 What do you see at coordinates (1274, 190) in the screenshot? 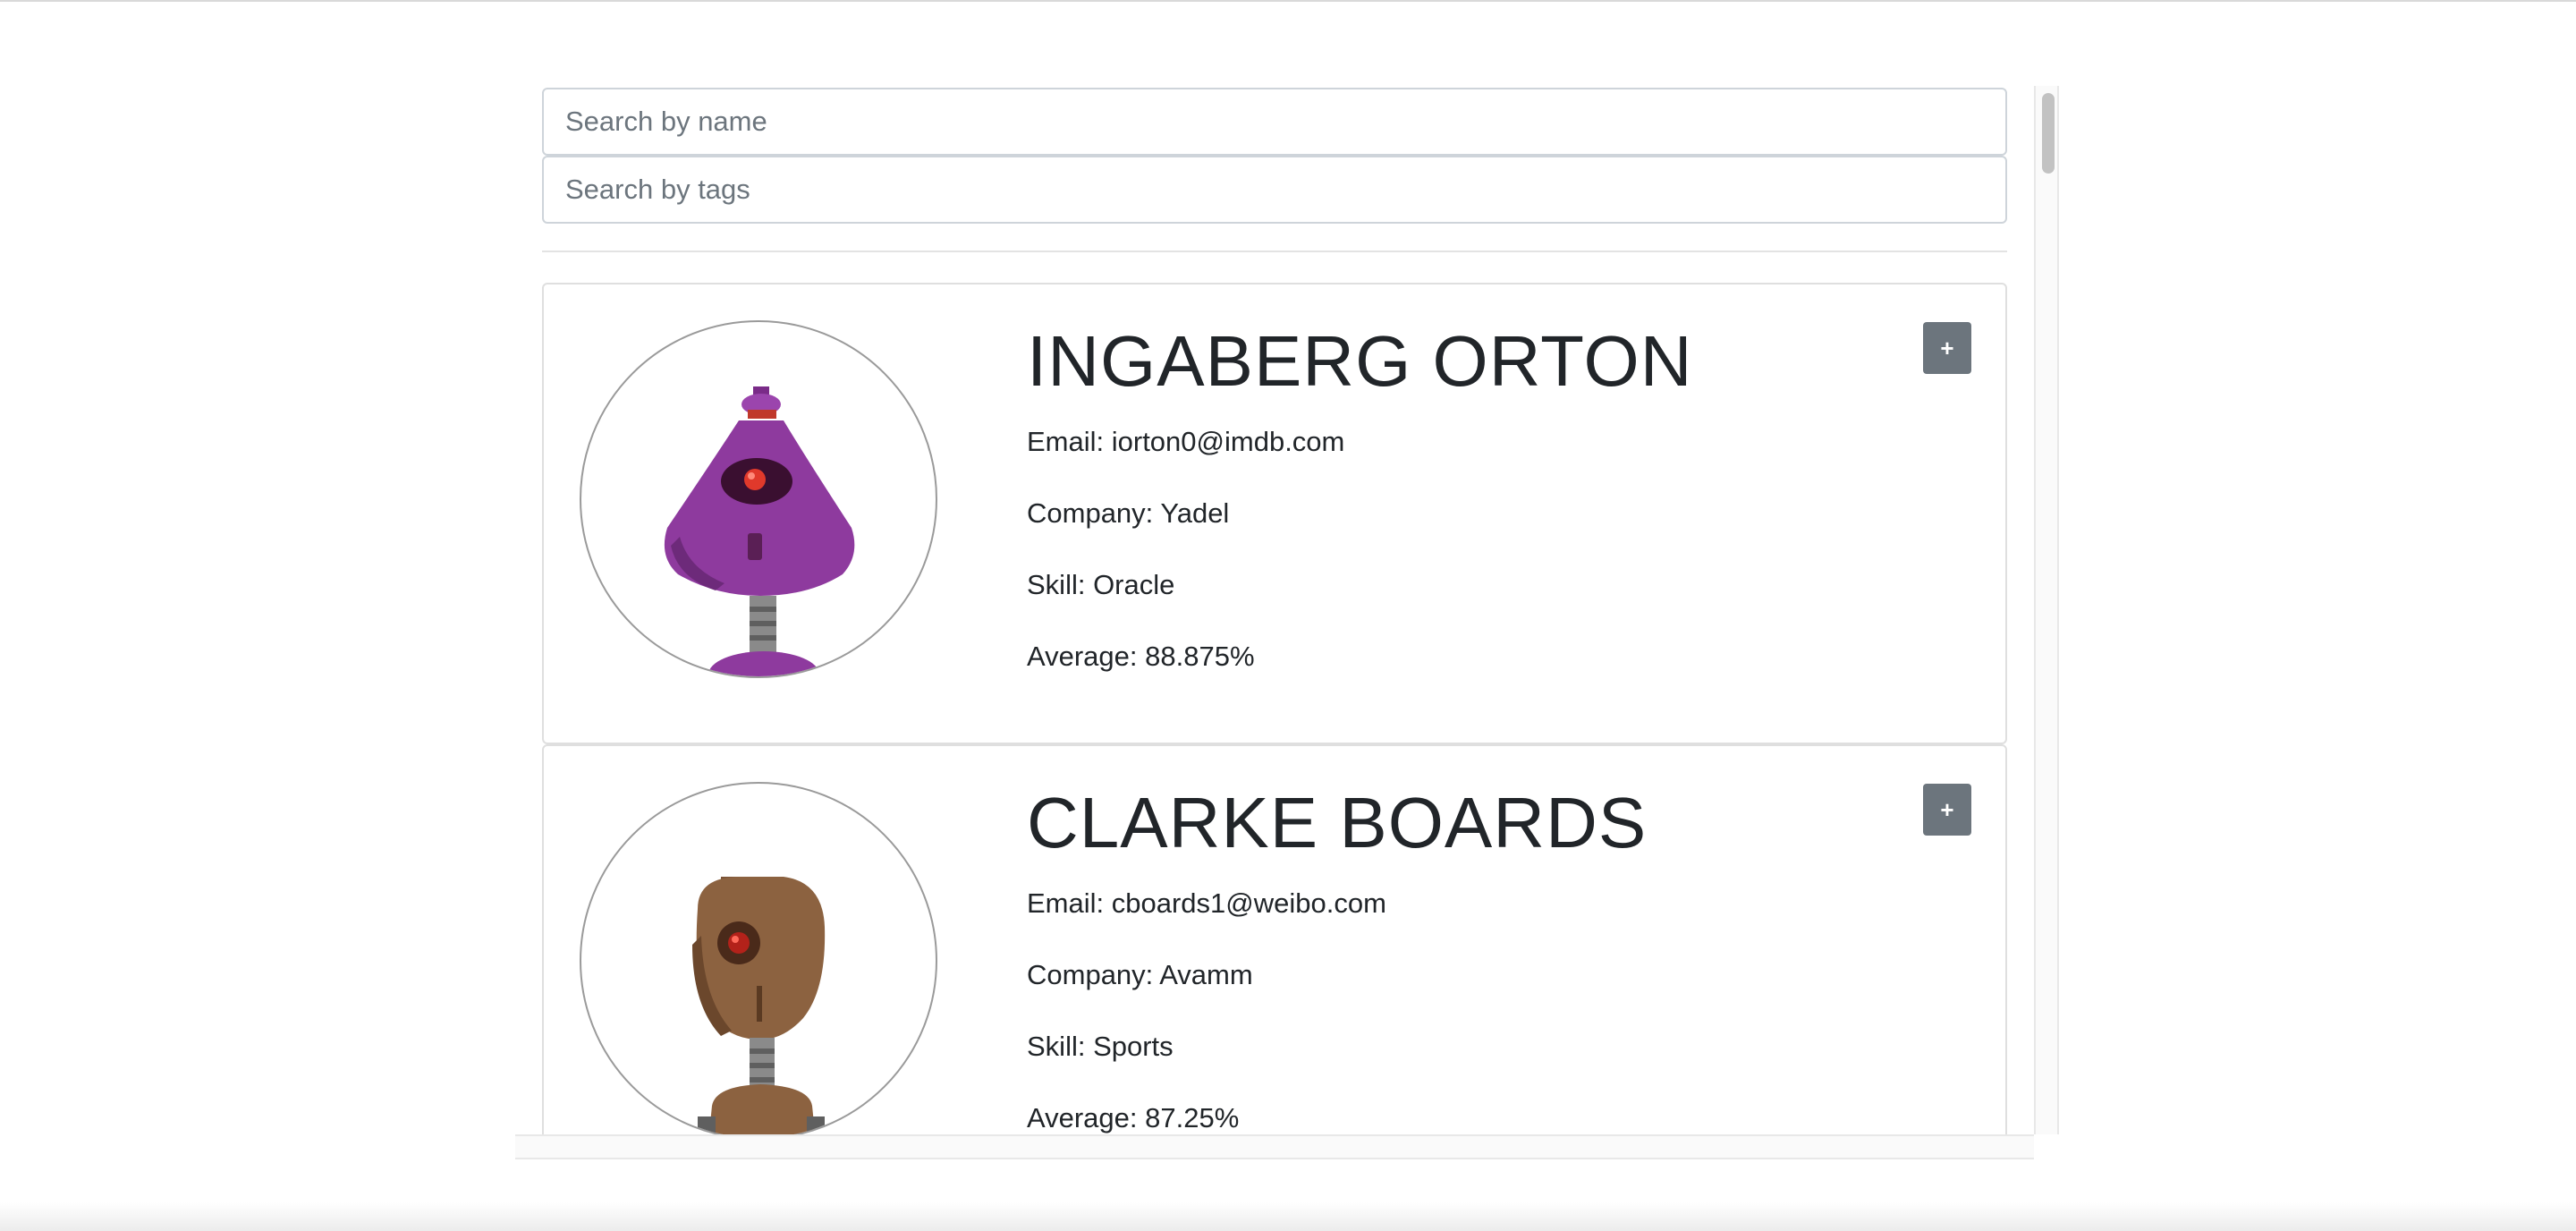
I see `search-by-tags-input` at bounding box center [1274, 190].